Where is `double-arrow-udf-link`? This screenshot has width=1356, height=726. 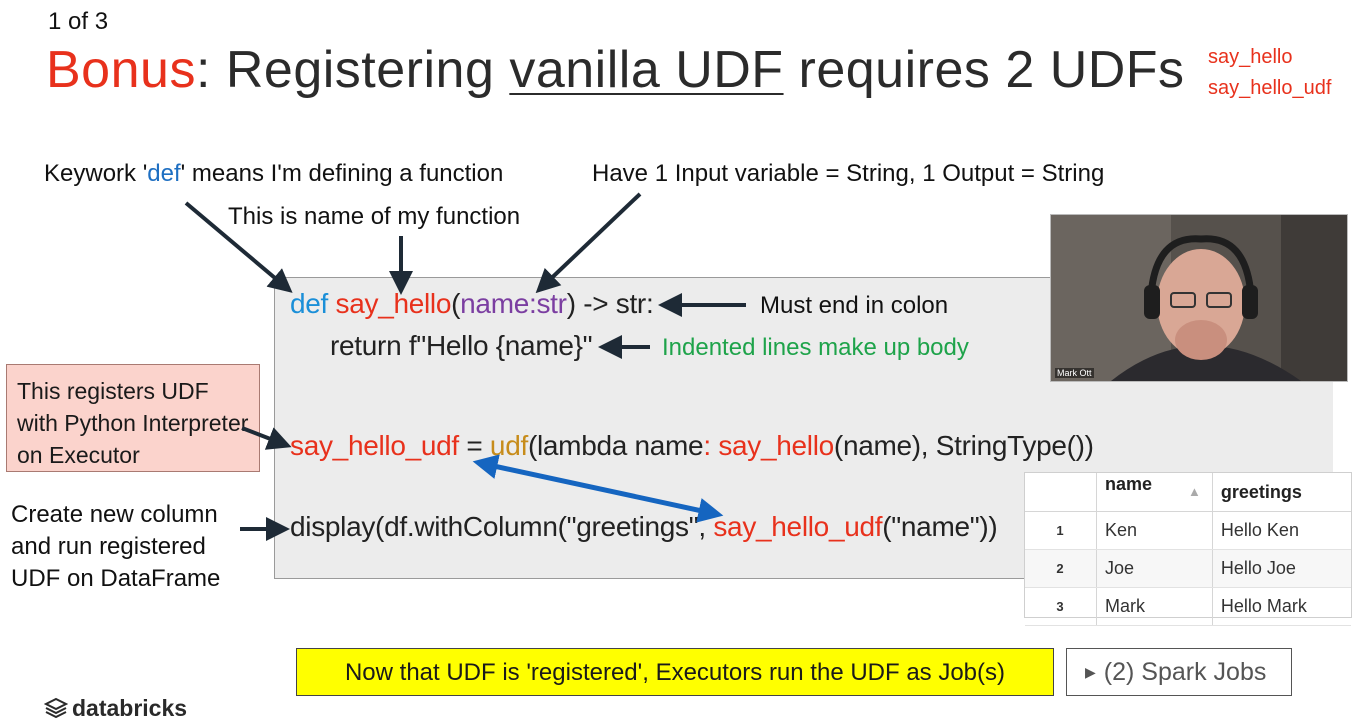
double-arrow-udf-link is located at coordinates (598, 488).